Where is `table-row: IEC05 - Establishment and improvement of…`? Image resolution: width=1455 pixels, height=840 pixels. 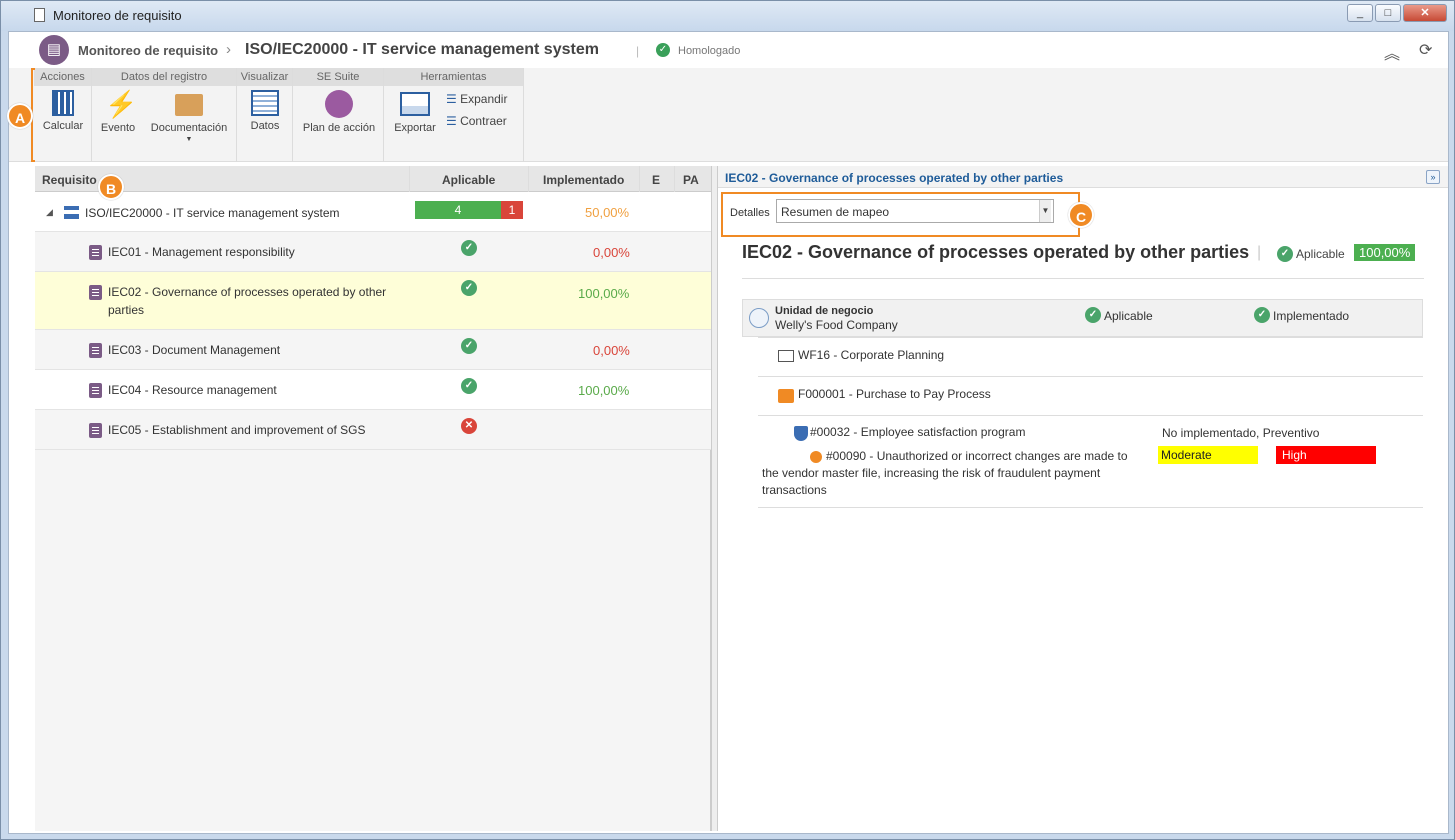
table-row: IEC05 - Establishment and improvement of… is located at coordinates (373, 430).